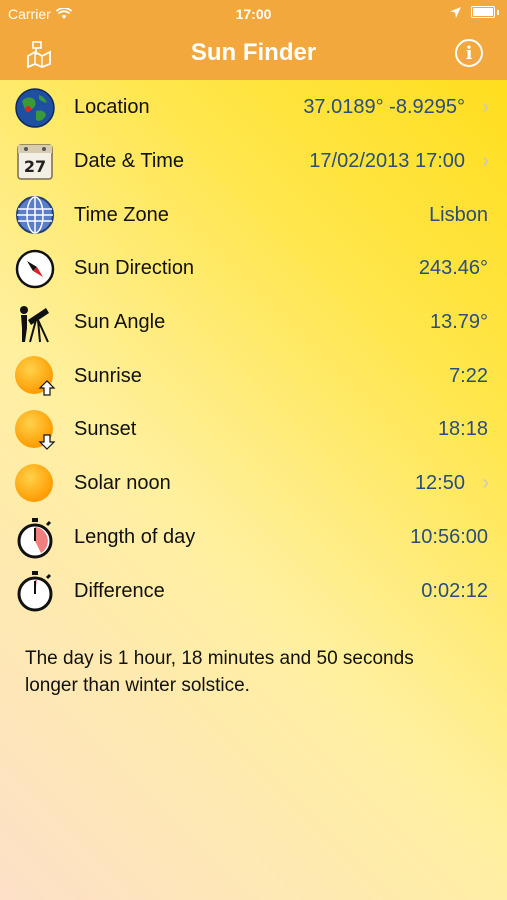 This screenshot has height=900, width=507. Describe the element at coordinates (455, 12) in the screenshot. I see `location-arrow-icon` at that location.